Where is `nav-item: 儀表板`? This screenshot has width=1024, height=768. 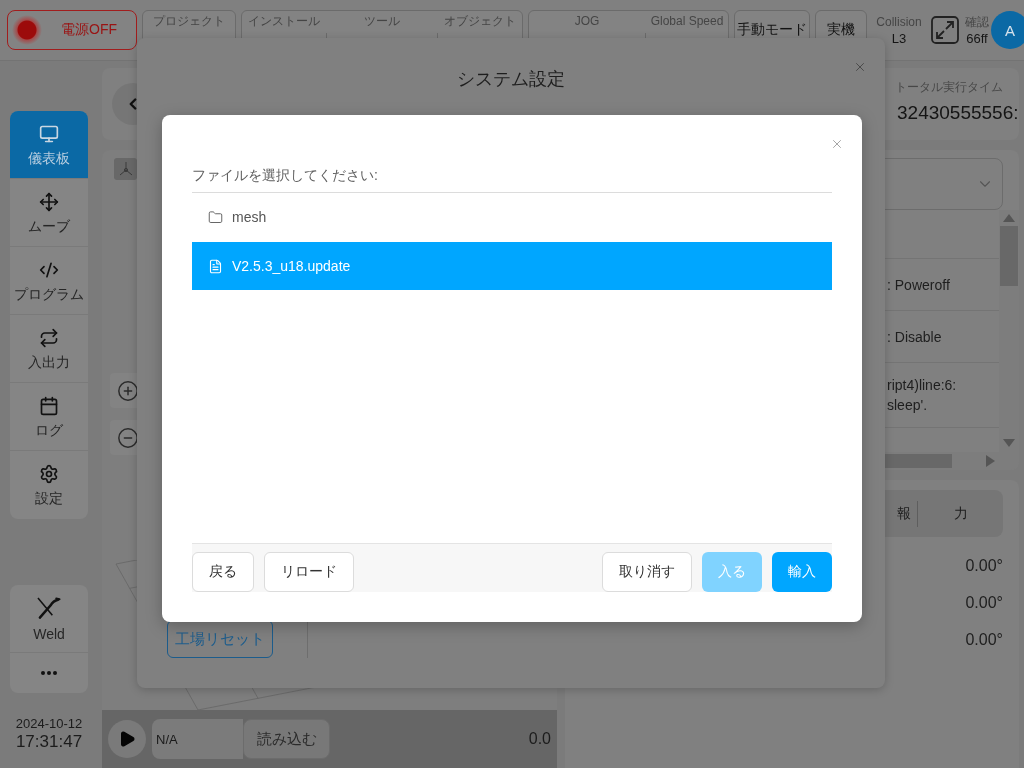
nav-item: 儀表板 is located at coordinates (49, 145).